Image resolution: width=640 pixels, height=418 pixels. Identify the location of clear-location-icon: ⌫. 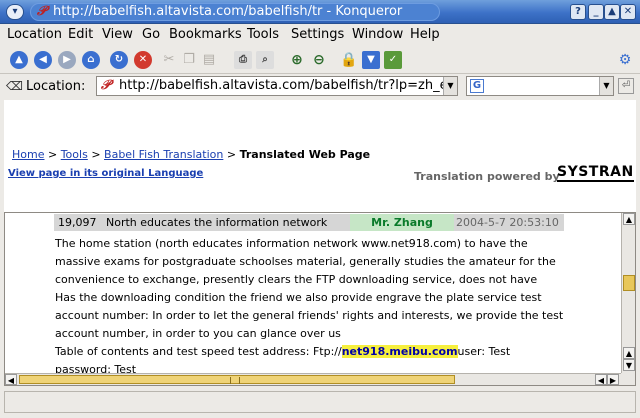
(15, 86).